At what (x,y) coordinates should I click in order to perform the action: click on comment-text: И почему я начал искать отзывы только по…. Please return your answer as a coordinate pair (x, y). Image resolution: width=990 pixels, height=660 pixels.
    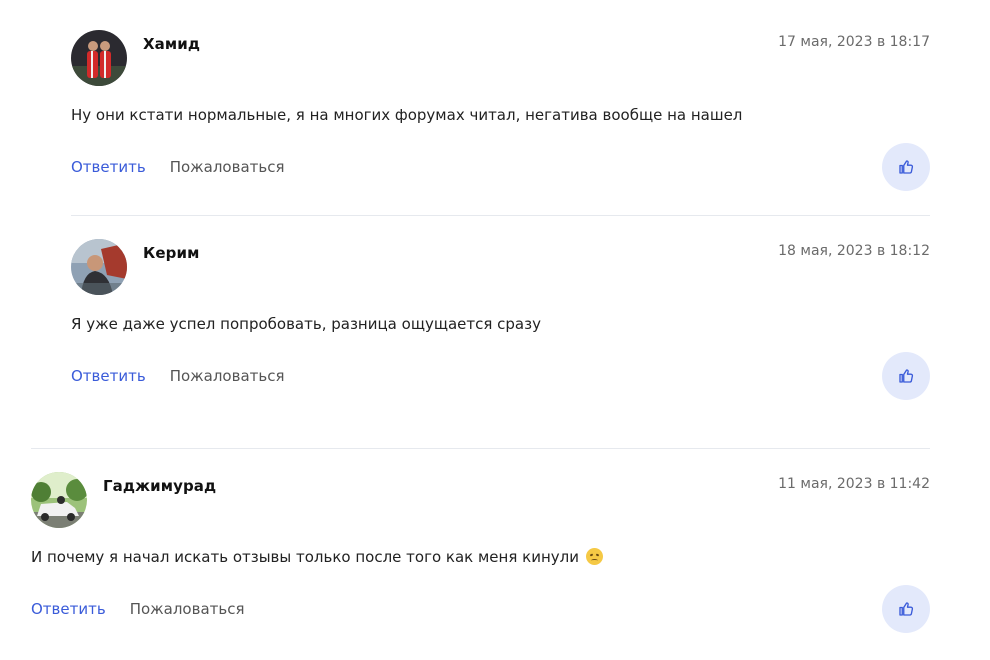
    Looking at the image, I should click on (305, 557).